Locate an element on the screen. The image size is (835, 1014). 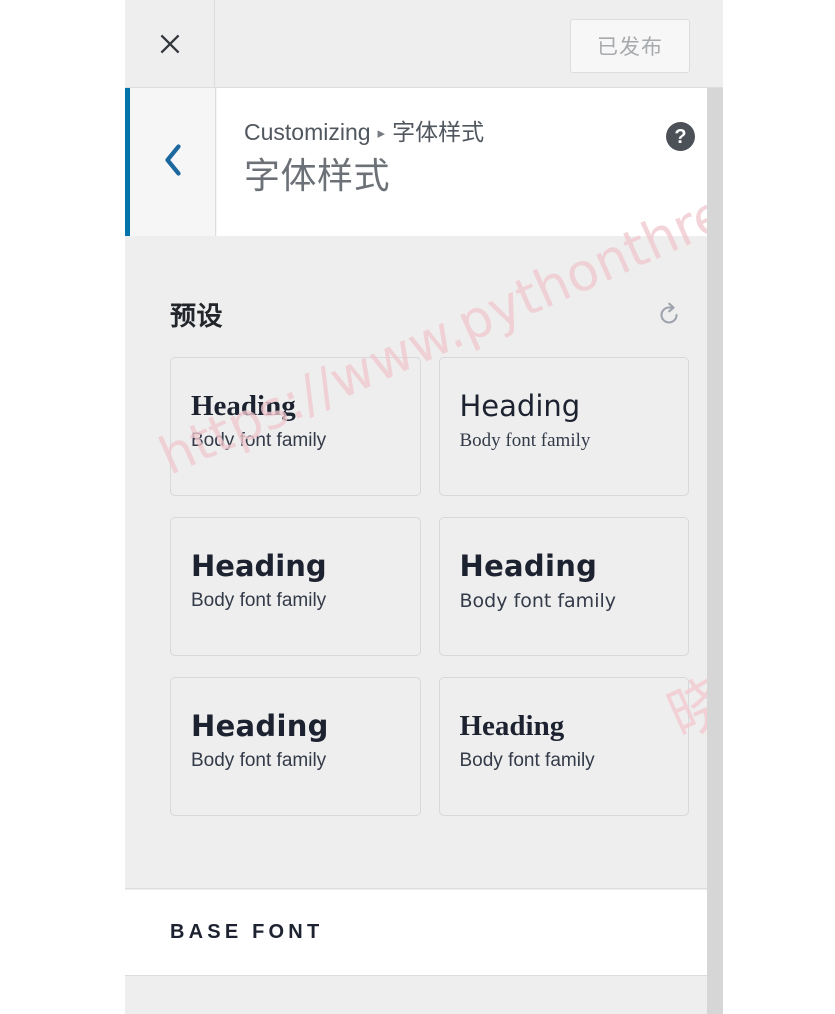
customizer-topbar: 已发布 is located at coordinates (424, 44).